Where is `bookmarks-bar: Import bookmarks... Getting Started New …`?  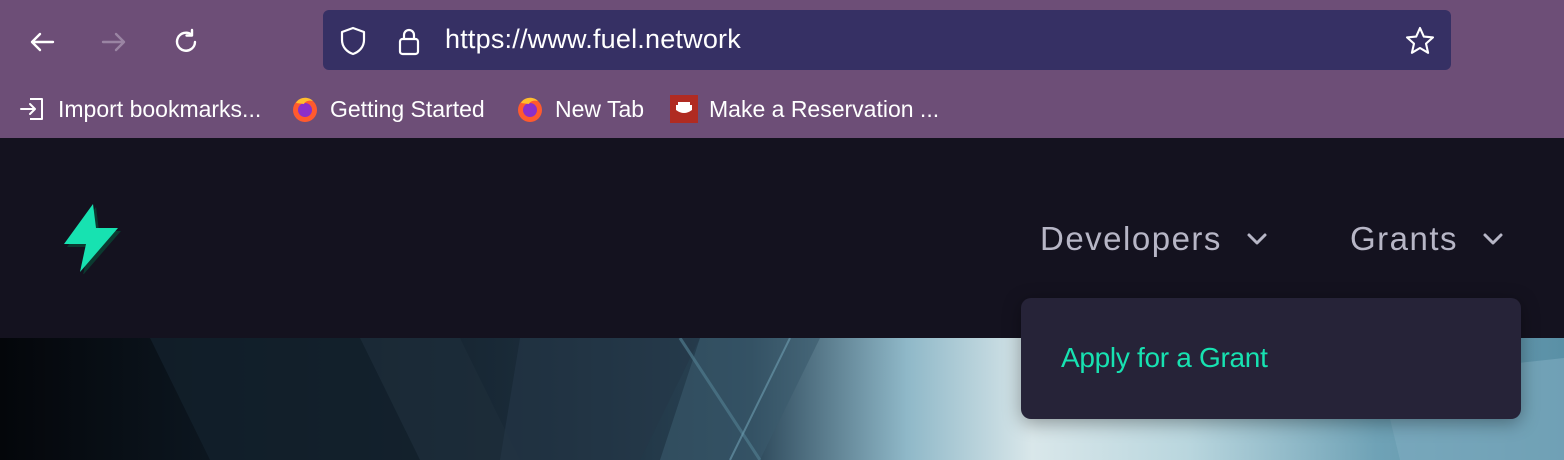
bookmarks-bar: Import bookmarks... Getting Started New … is located at coordinates (500, 109).